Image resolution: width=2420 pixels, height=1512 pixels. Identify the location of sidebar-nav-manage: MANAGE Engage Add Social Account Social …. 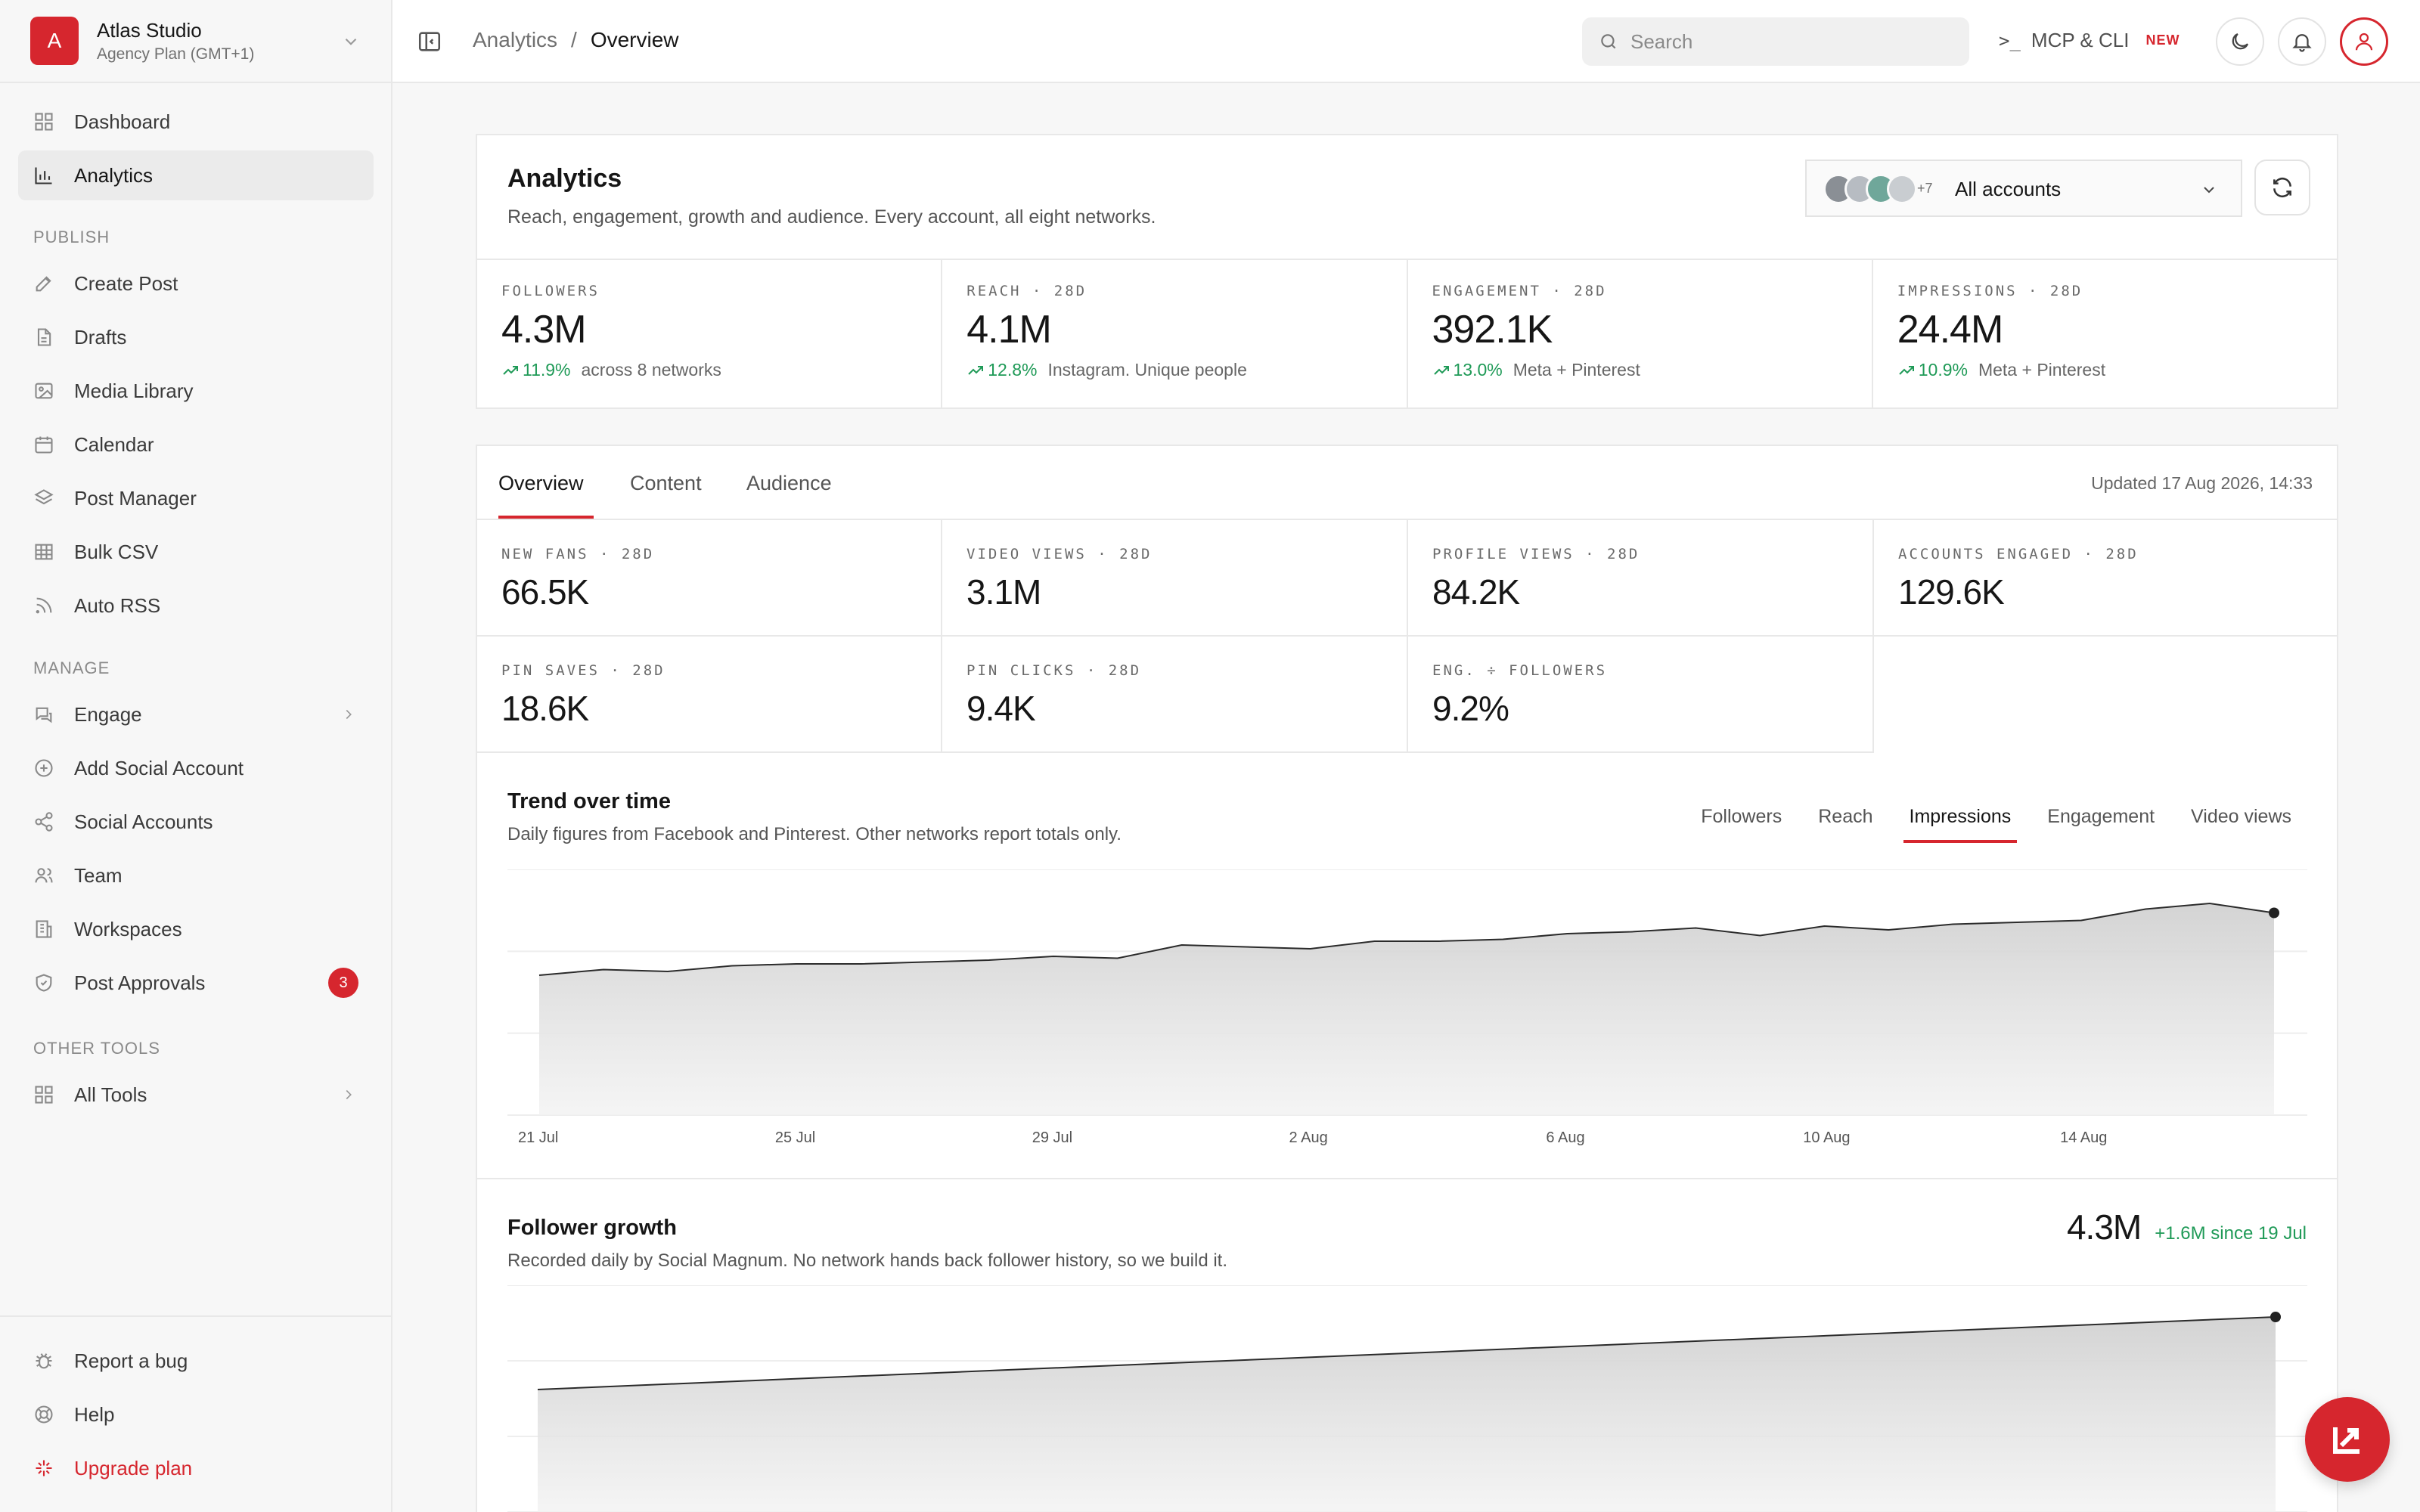
(196, 830).